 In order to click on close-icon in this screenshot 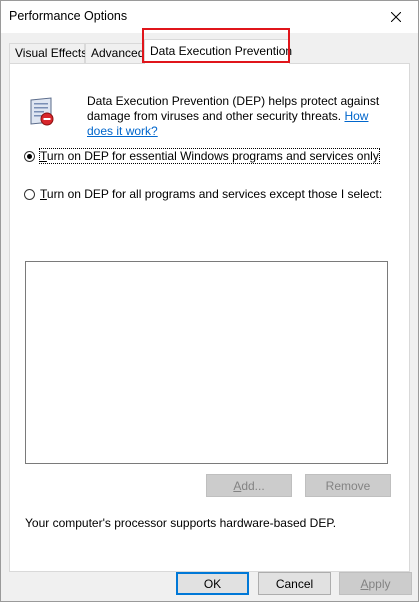, I will do `click(396, 16)`.